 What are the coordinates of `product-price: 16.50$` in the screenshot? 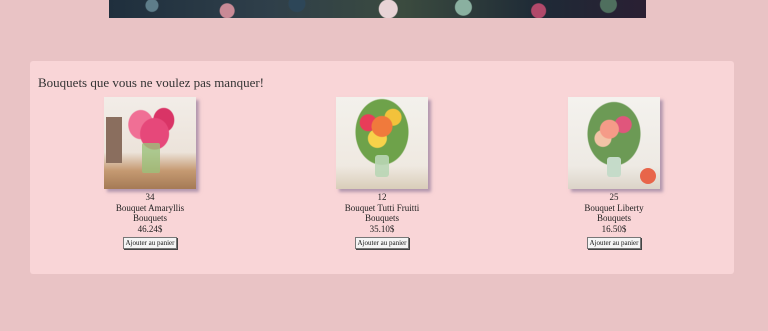 It's located at (614, 228).